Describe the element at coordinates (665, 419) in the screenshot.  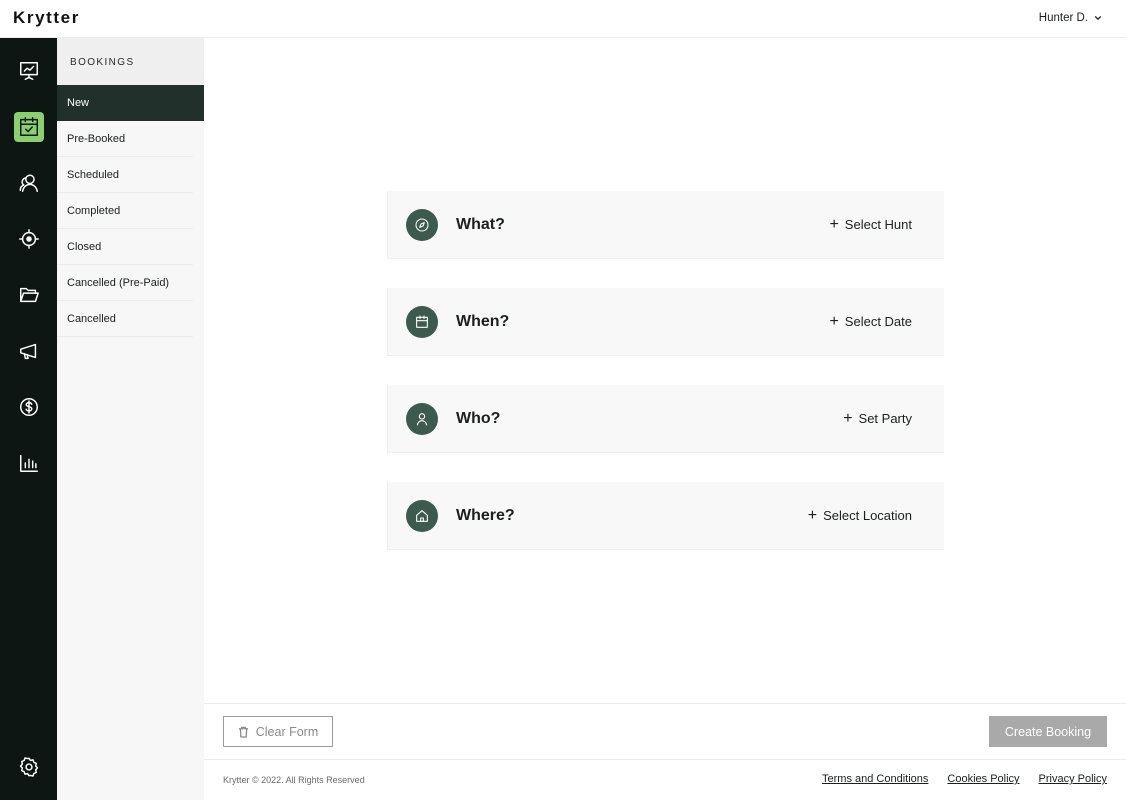
I see `who-section: Who? + Set Party` at that location.